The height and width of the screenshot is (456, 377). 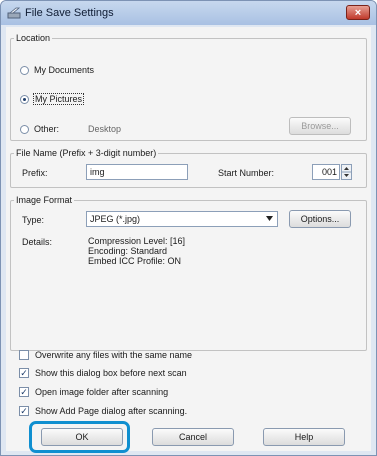 What do you see at coordinates (35, 173) in the screenshot?
I see `prefix-label: Prefix:` at bounding box center [35, 173].